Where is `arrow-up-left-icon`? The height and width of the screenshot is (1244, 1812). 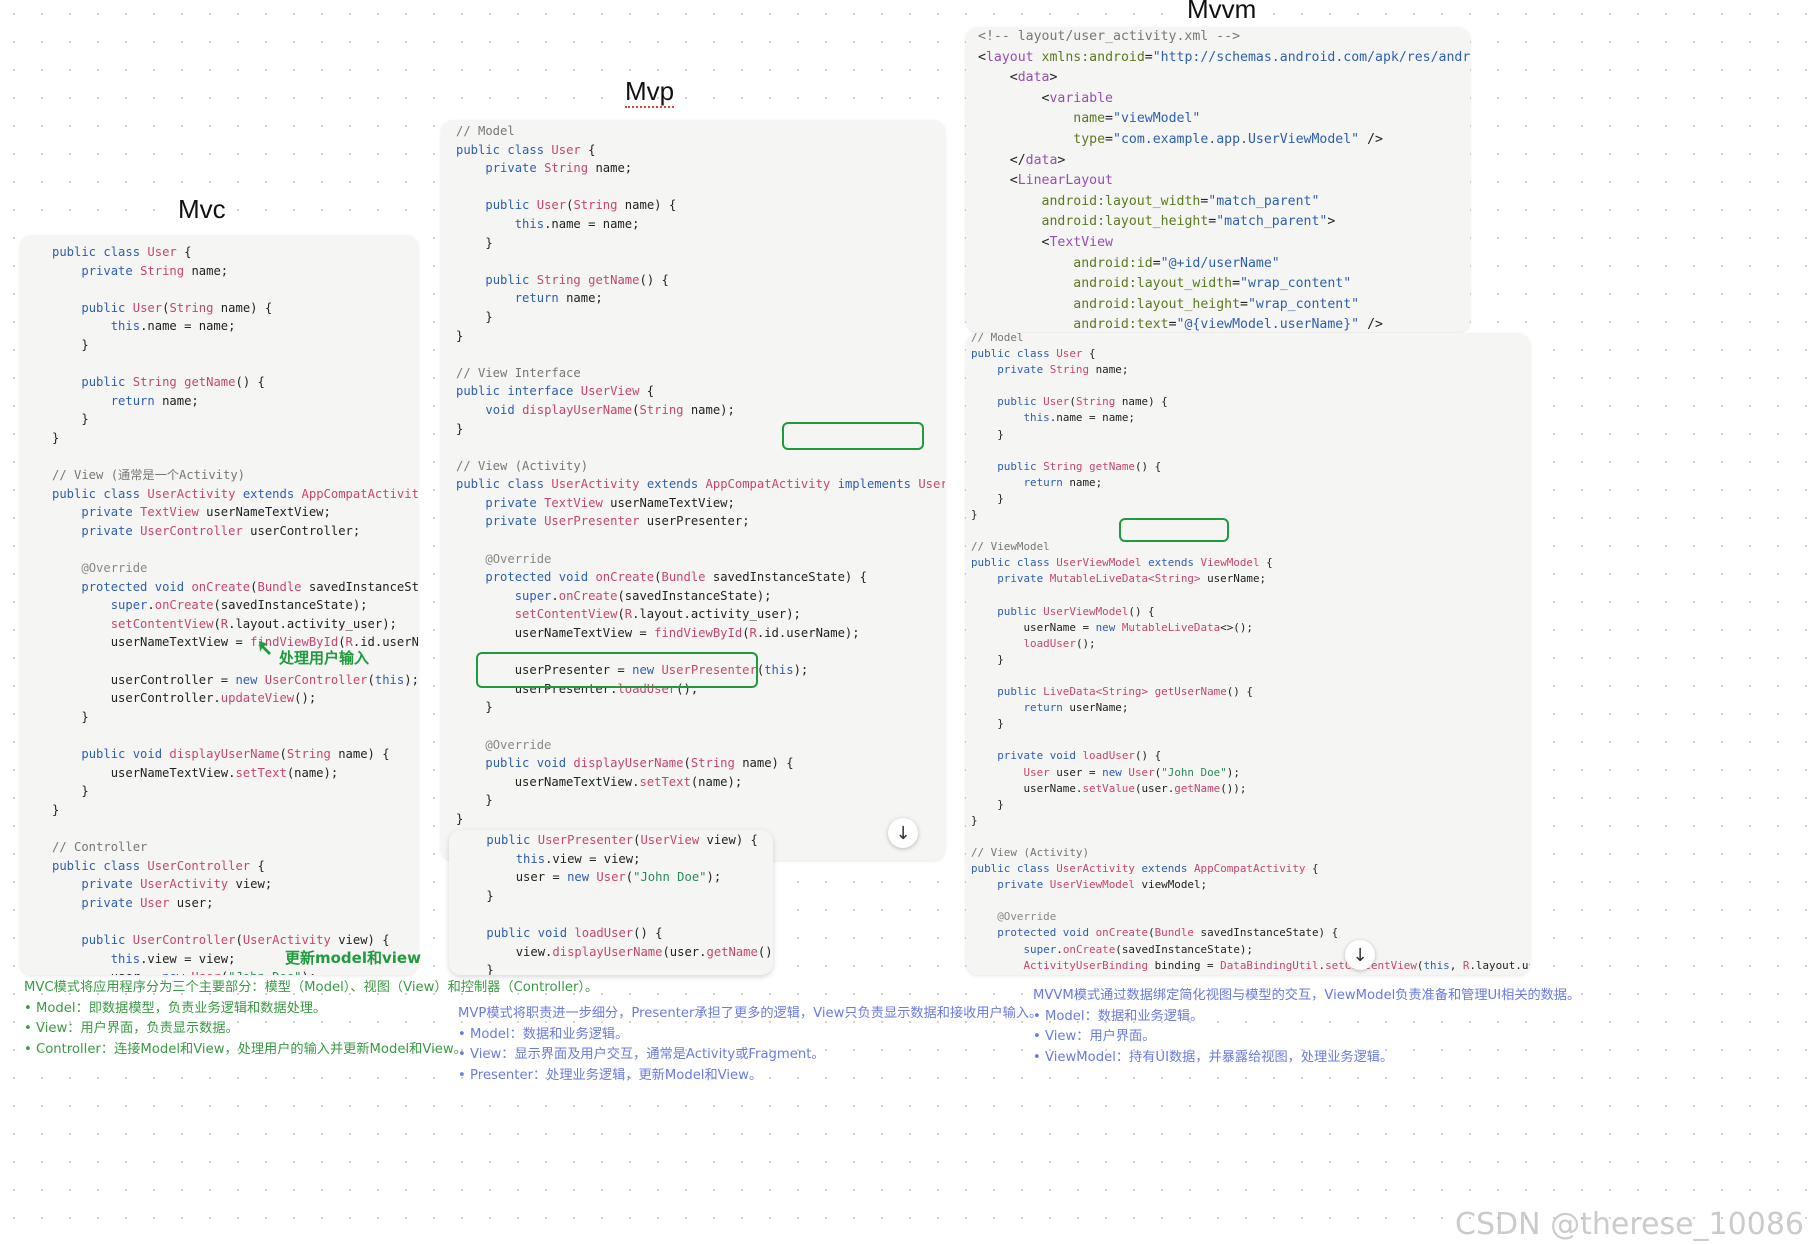 arrow-up-left-icon is located at coordinates (265, 648).